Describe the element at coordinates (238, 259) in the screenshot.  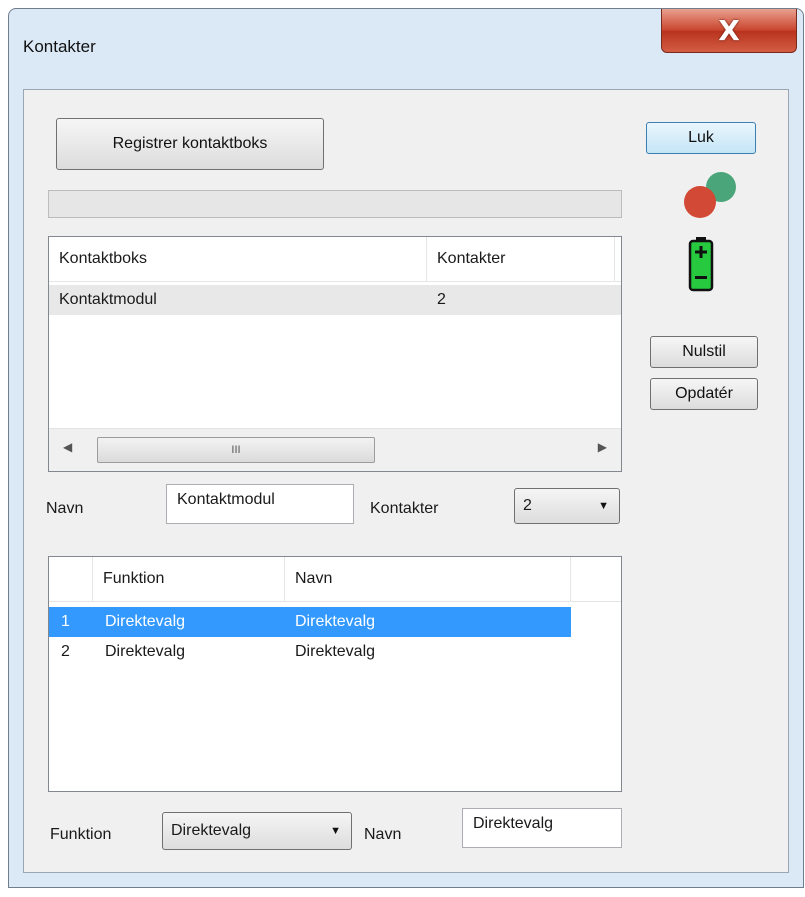
I see `column-header-kontaktboks: Kontaktboks` at that location.